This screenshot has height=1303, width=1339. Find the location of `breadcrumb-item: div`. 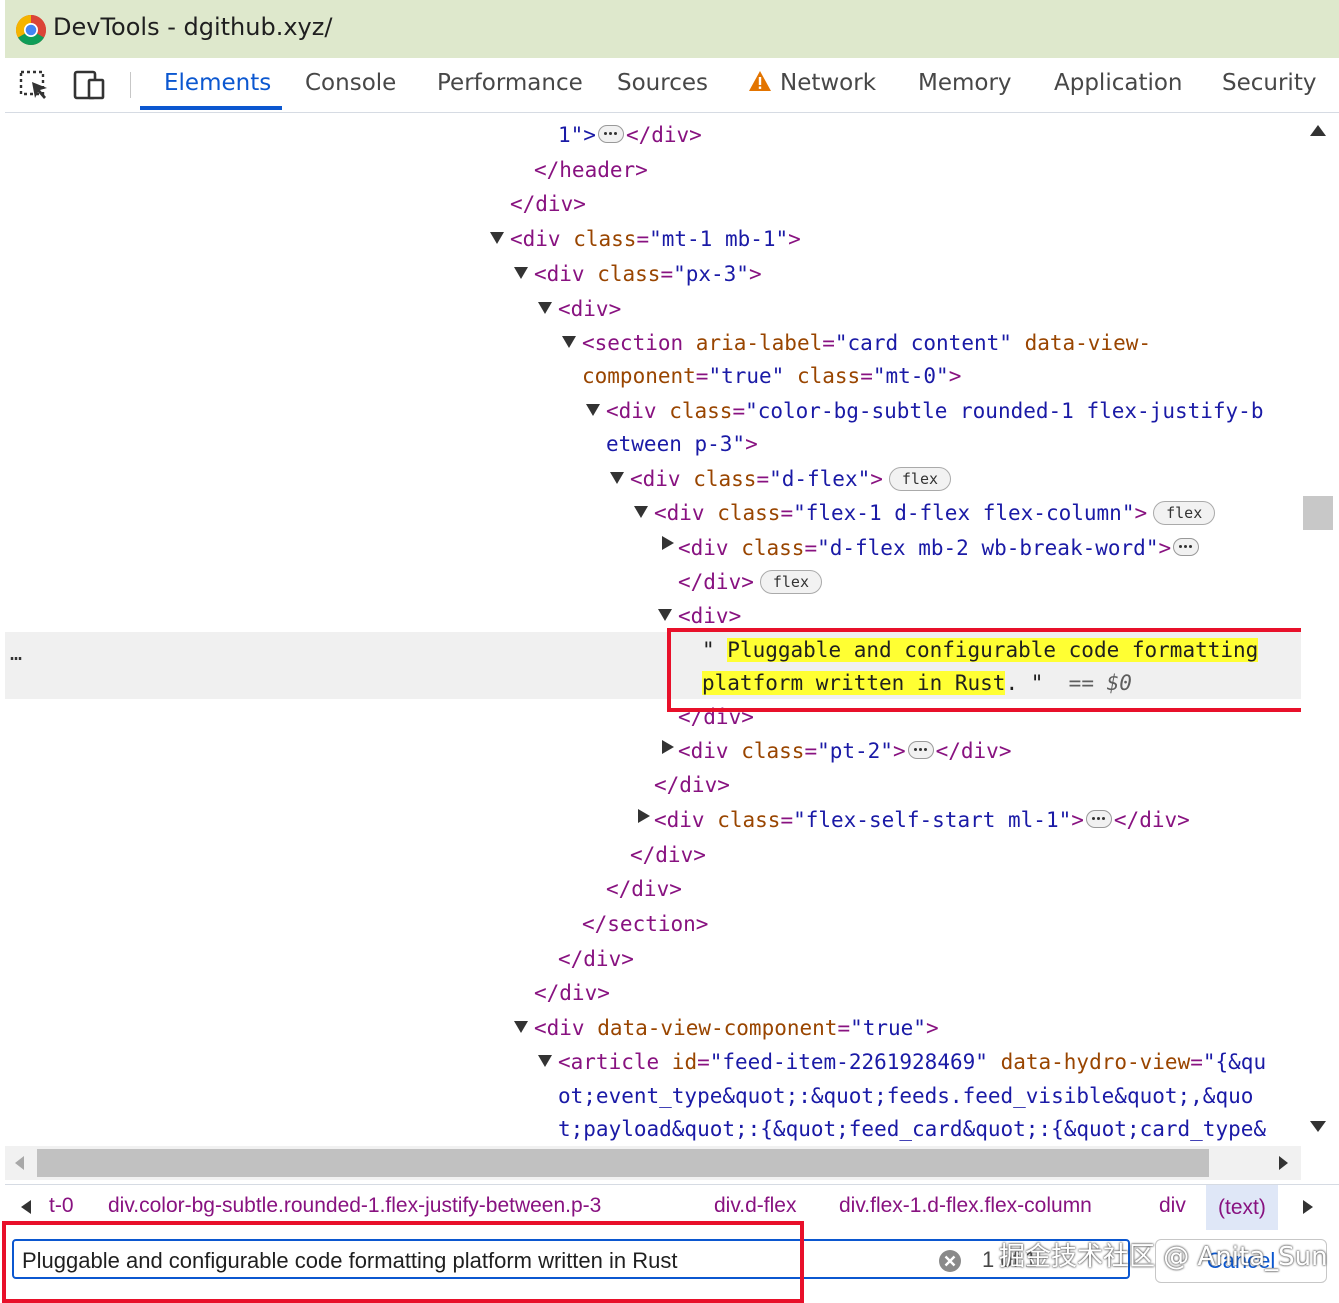

breadcrumb-item: div is located at coordinates (1172, 1206).